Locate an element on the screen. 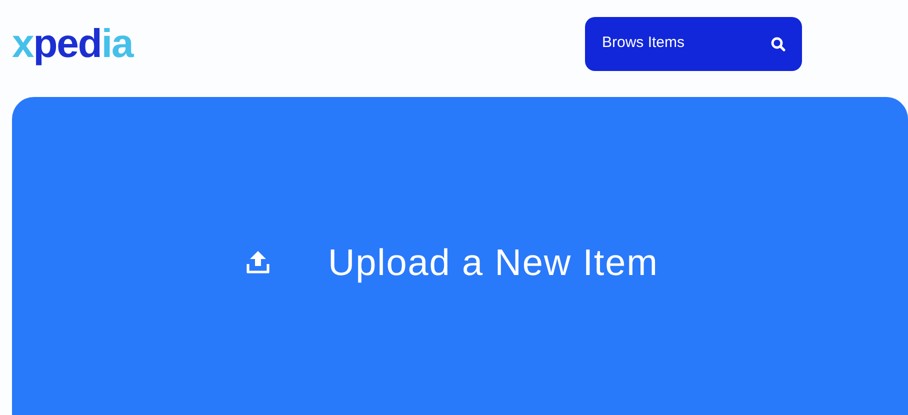 Image resolution: width=908 pixels, height=415 pixels. logo: xpedia is located at coordinates (137, 44).